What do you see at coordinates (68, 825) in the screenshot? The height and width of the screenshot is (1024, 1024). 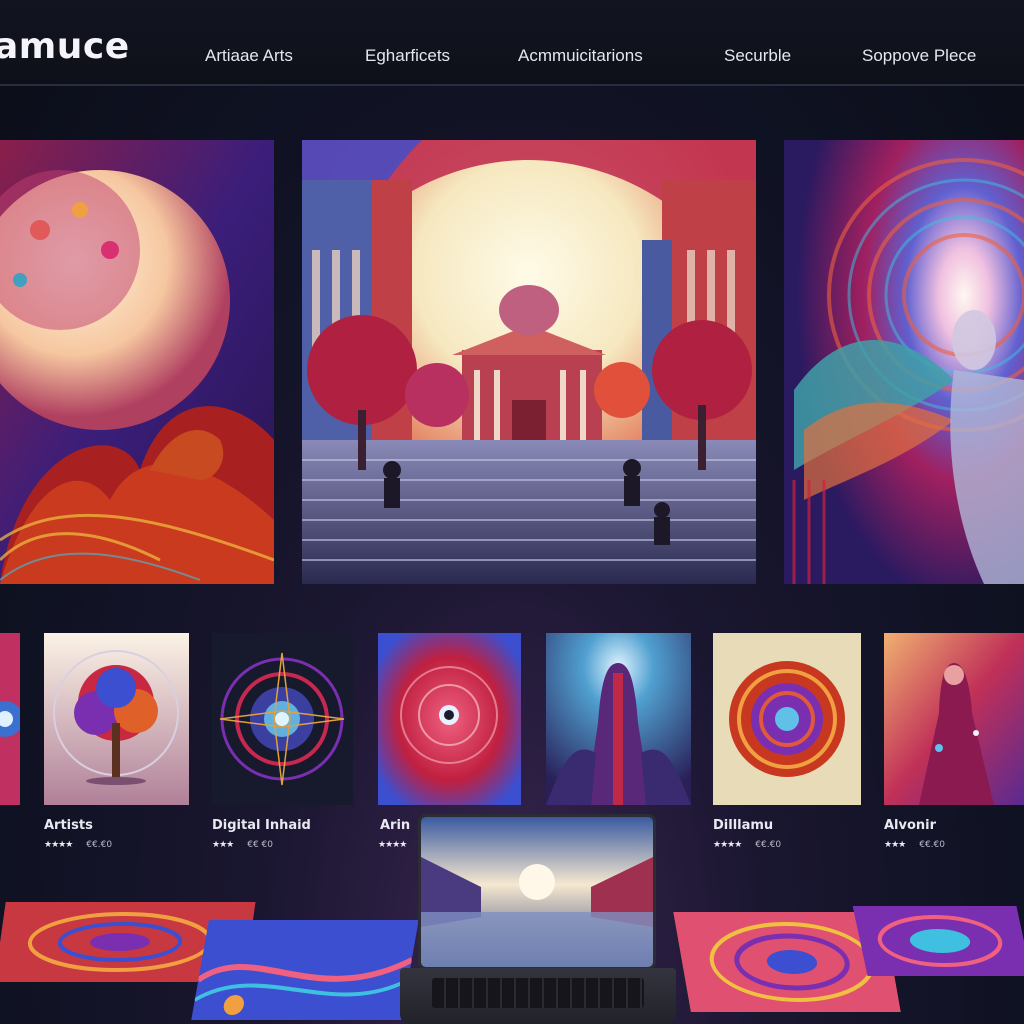 I see `card-title-artists: Artists` at bounding box center [68, 825].